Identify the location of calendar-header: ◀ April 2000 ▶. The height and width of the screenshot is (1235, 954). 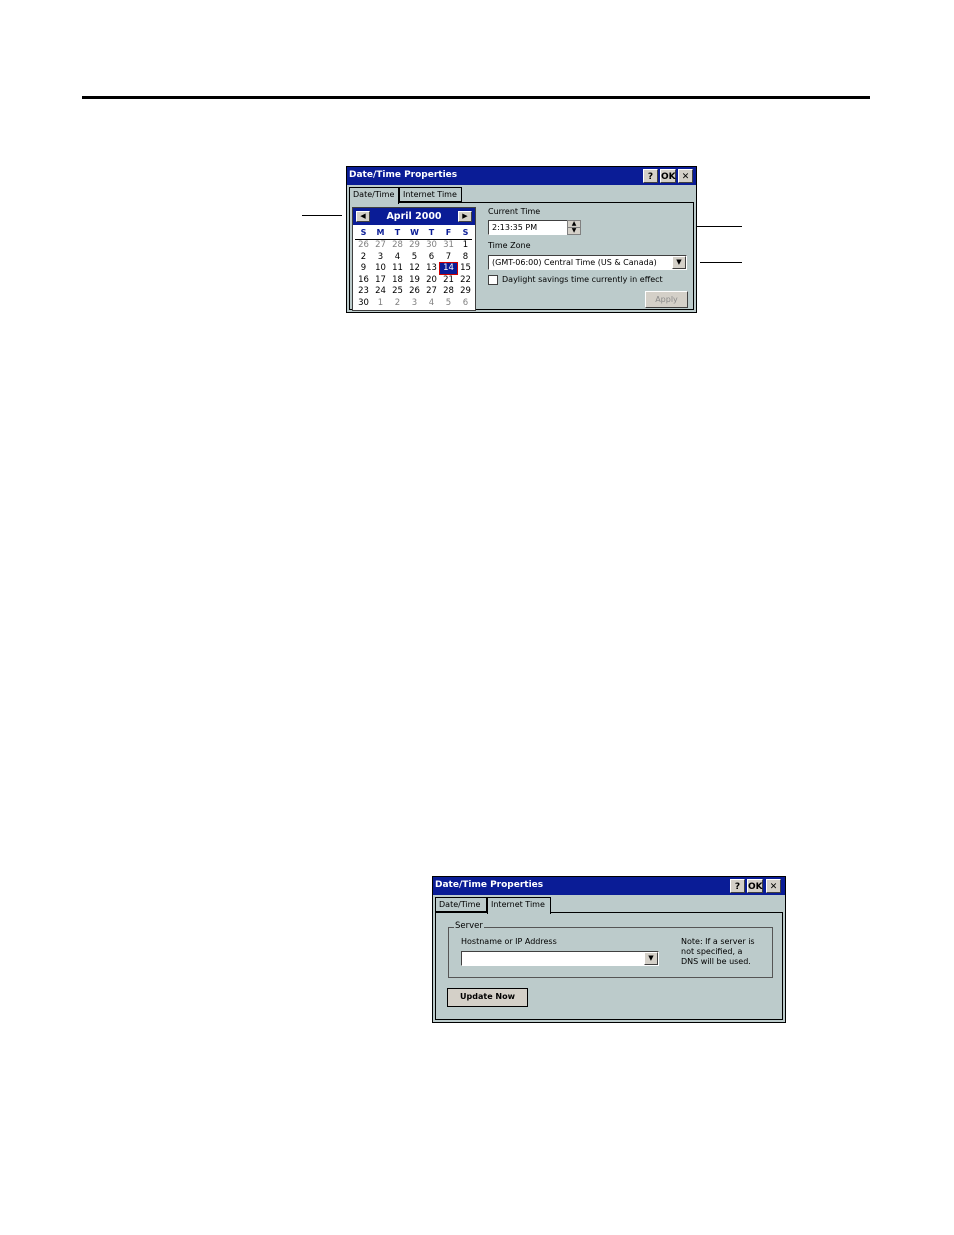
(414, 216).